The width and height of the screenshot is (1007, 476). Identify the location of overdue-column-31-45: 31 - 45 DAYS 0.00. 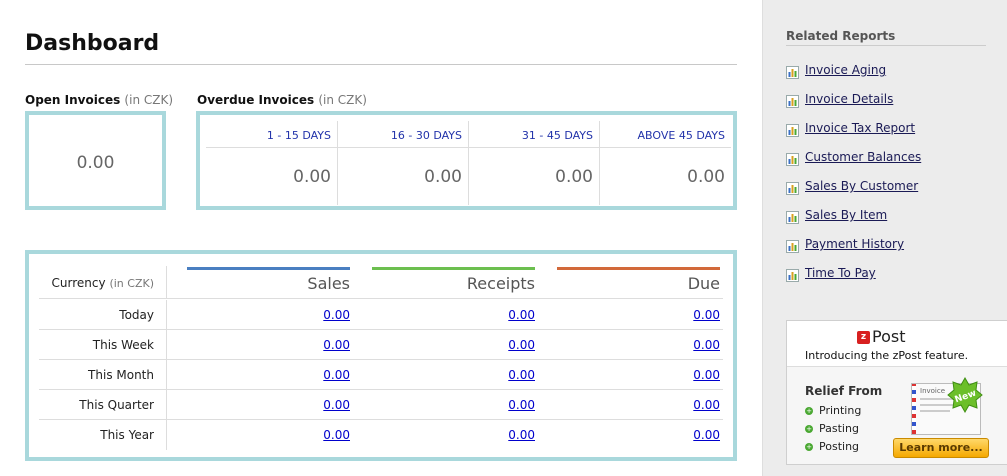
(534, 163).